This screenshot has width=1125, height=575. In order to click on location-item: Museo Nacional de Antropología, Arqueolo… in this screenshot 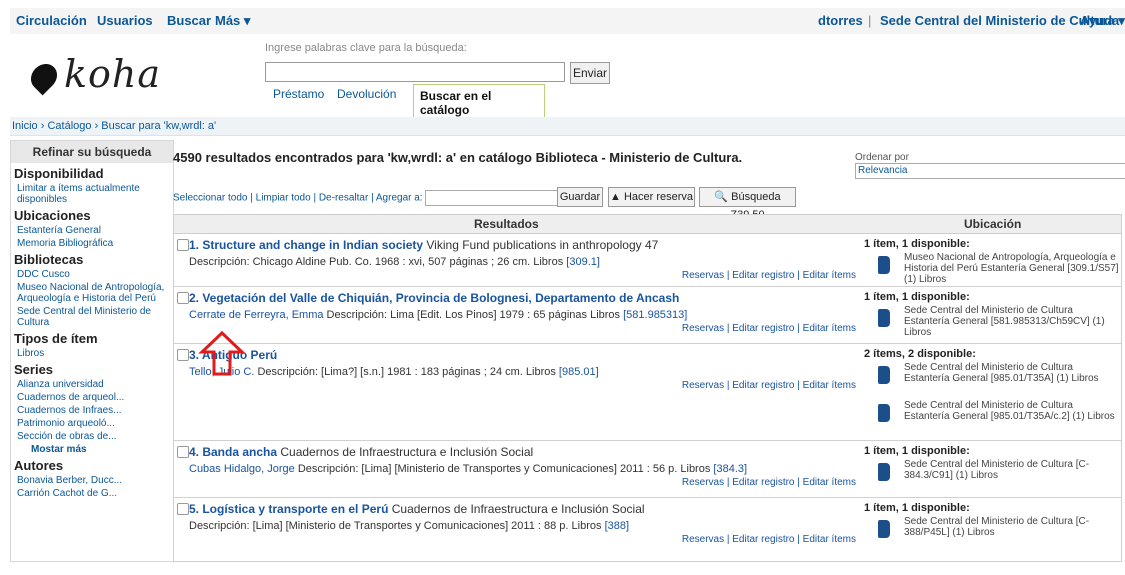, I will do `click(991, 270)`.